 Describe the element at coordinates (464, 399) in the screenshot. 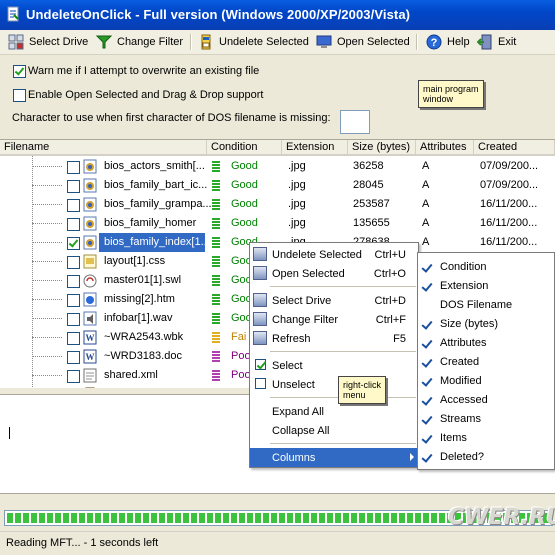

I see `submenu-item-label: Accessed` at that location.